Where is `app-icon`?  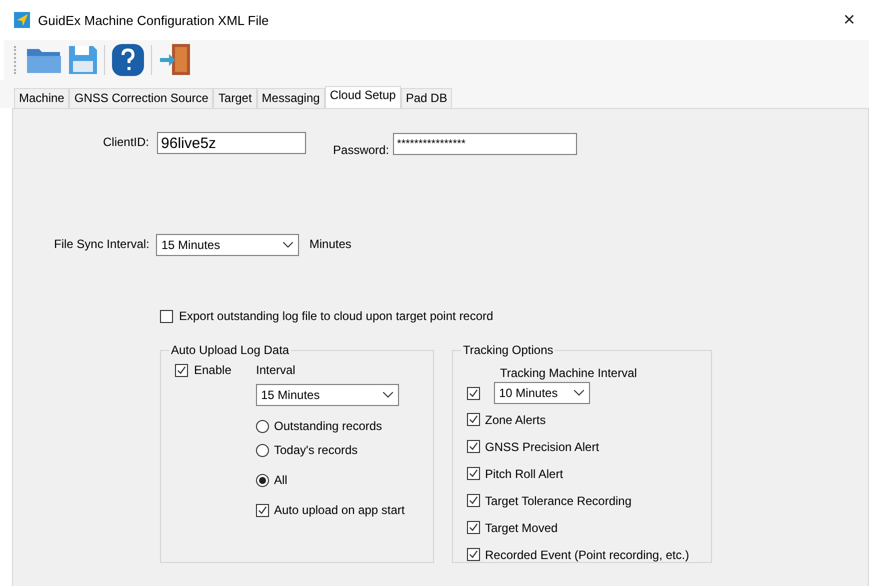
app-icon is located at coordinates (22, 20).